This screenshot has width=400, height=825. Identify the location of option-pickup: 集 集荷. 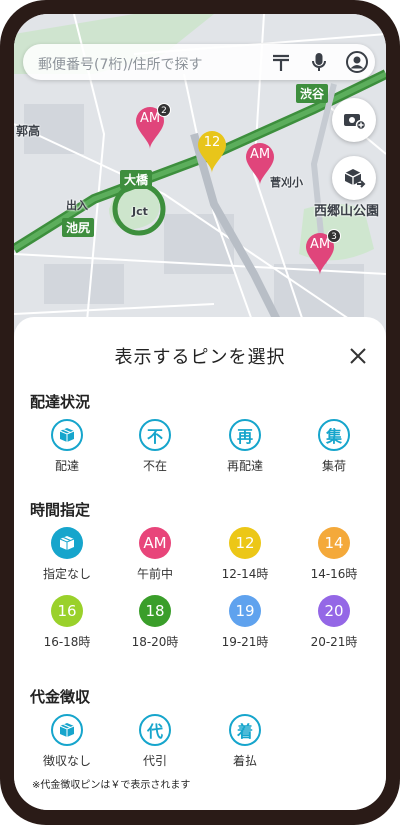
(334, 446).